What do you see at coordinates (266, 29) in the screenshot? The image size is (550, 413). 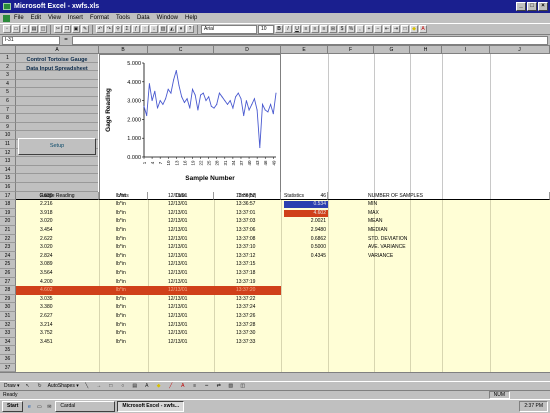 I see `font-size-select: 10` at bounding box center [266, 29].